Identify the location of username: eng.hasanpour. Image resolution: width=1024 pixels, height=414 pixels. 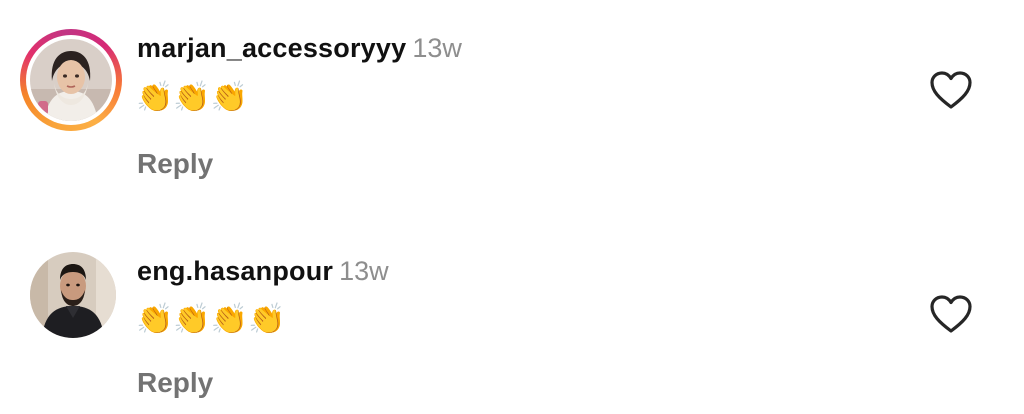
(235, 271).